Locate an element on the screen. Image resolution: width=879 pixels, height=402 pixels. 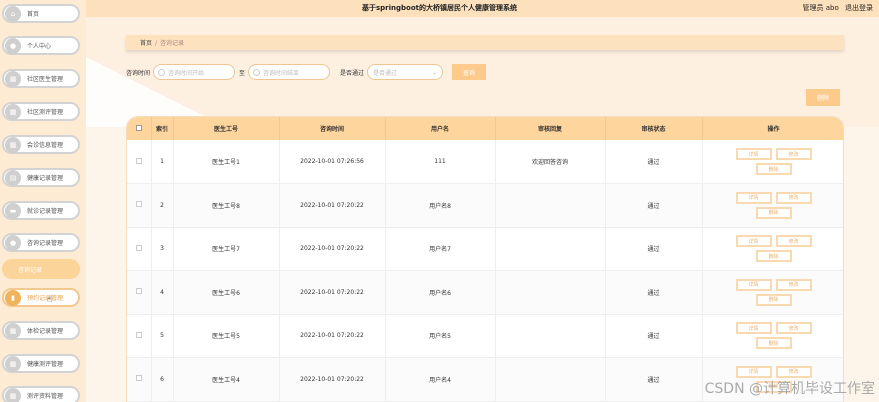
app-title: 基于springboot的大桥镇居民个人健康管理系统 is located at coordinates (439, 8).